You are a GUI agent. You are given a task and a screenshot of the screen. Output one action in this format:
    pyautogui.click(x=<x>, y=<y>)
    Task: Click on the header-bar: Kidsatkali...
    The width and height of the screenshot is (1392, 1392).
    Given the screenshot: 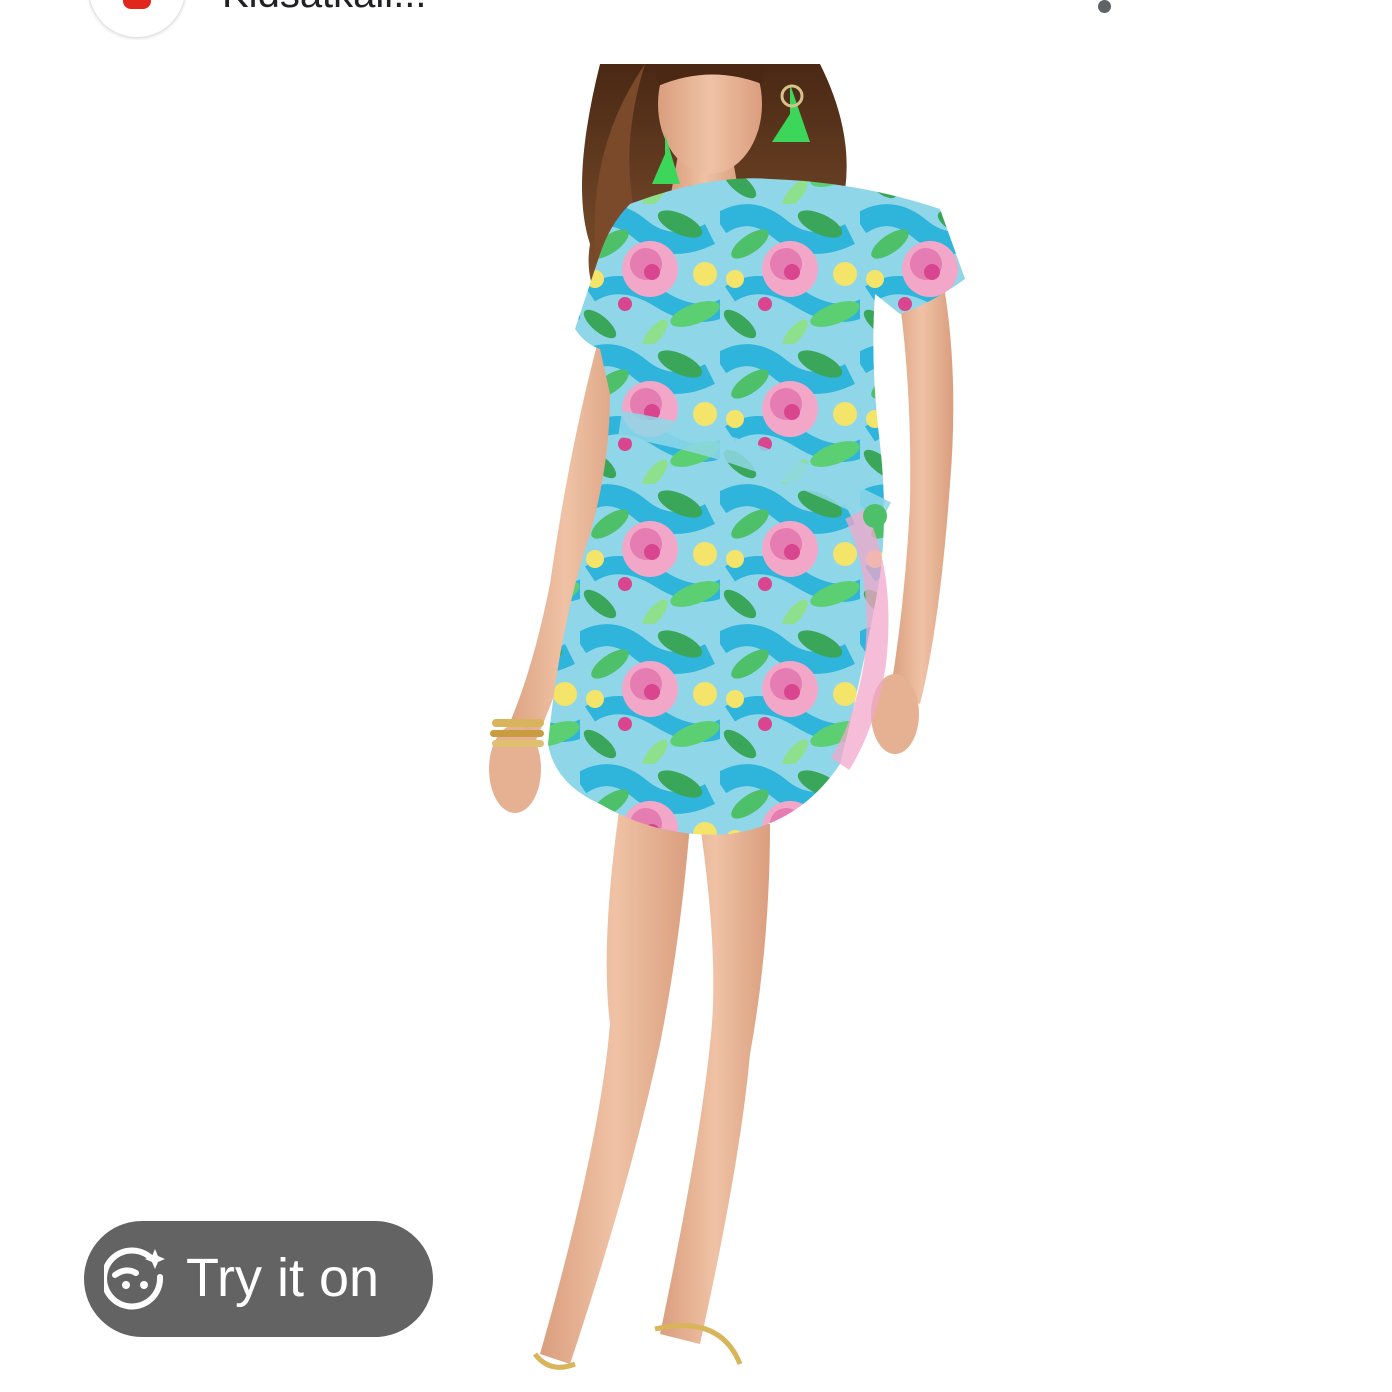 What is the action you would take?
    pyautogui.click(x=696, y=20)
    